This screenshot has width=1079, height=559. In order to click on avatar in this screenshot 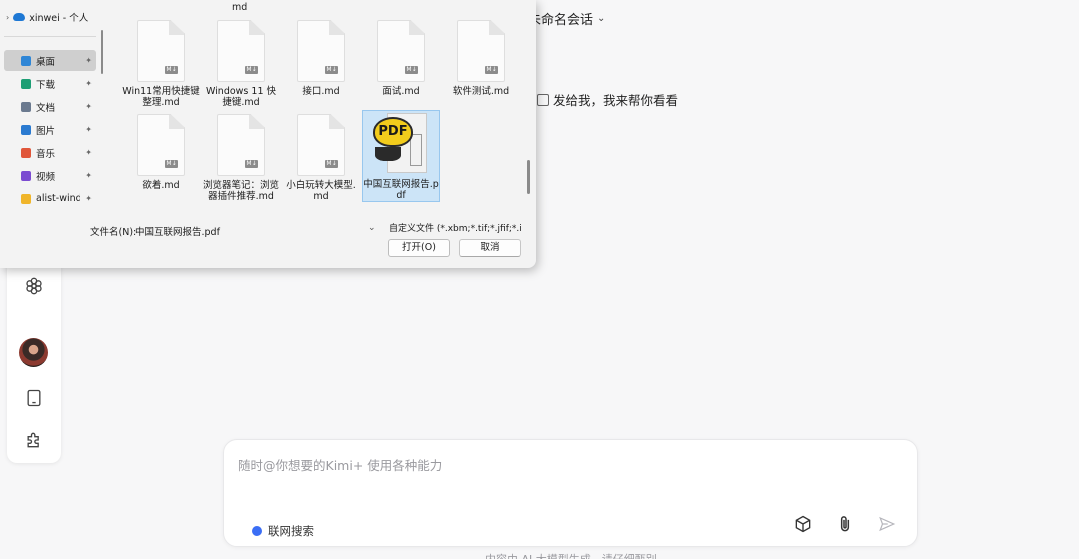, I will do `click(33, 352)`.